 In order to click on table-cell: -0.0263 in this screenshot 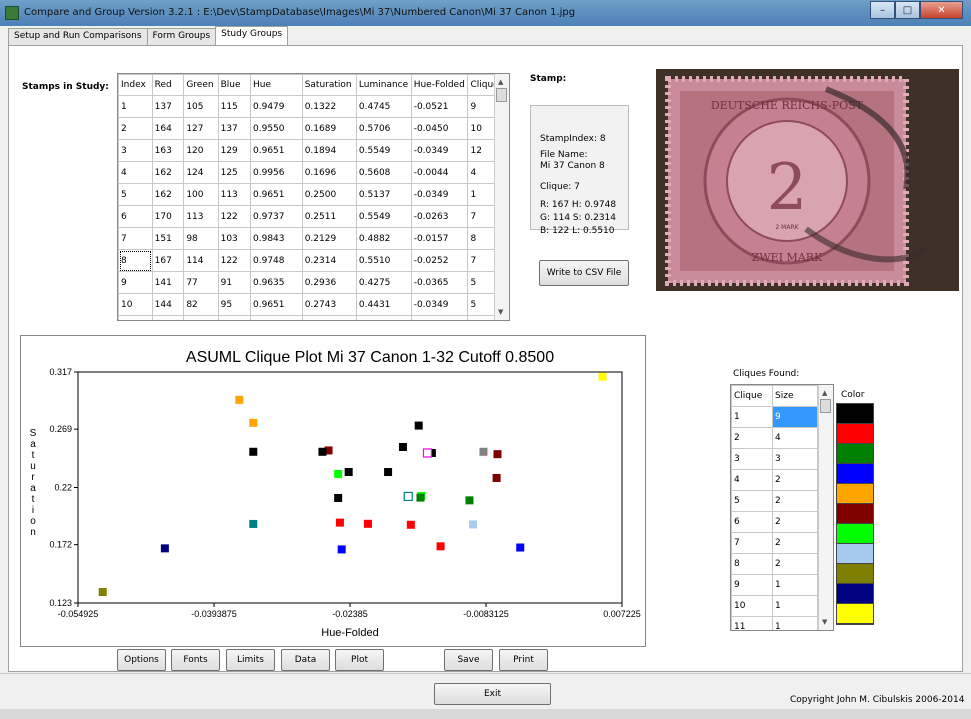, I will do `click(439, 216)`.